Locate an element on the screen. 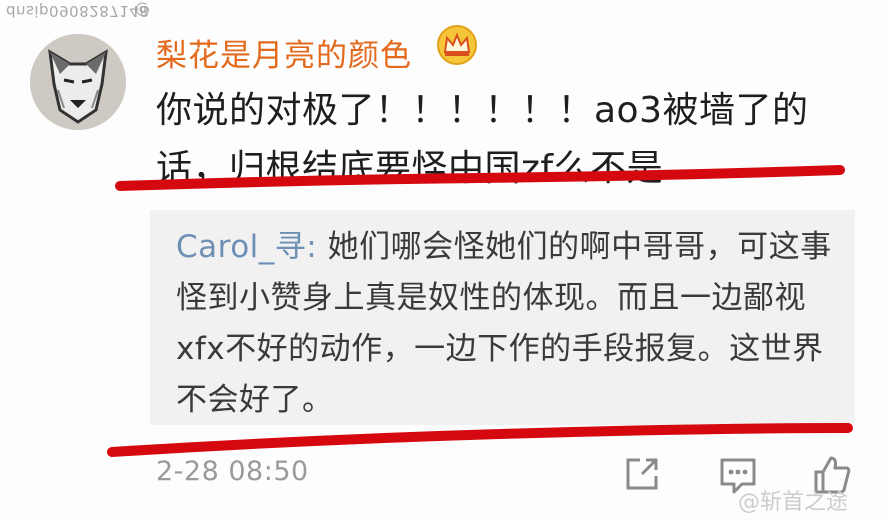 Image resolution: width=886 pixels, height=522 pixels. crown-icon is located at coordinates (457, 45).